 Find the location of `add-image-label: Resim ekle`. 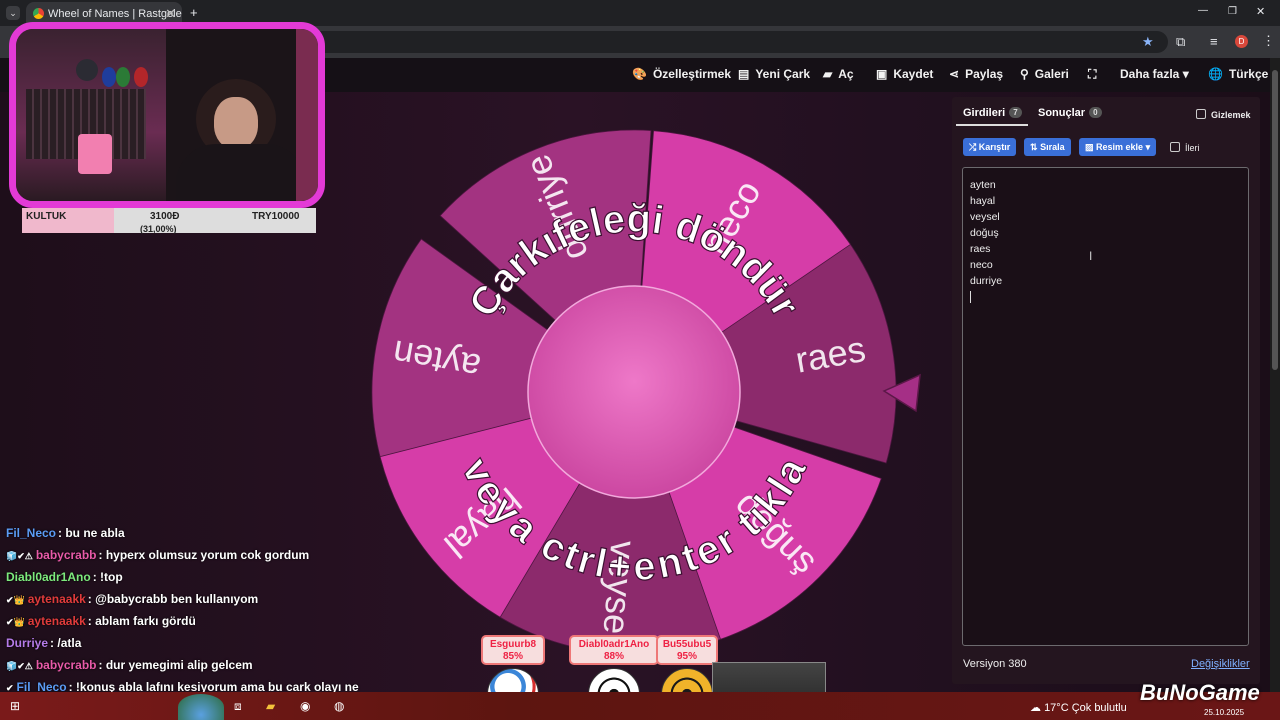

add-image-label: Resim ekle is located at coordinates (1120, 147).